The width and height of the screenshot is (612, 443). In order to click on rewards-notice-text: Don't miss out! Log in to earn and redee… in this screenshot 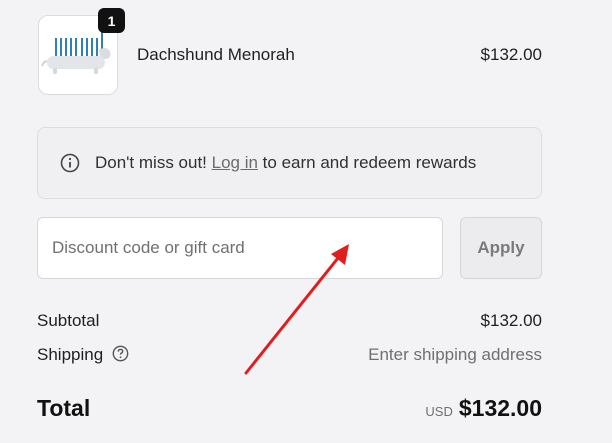, I will do `click(285, 163)`.